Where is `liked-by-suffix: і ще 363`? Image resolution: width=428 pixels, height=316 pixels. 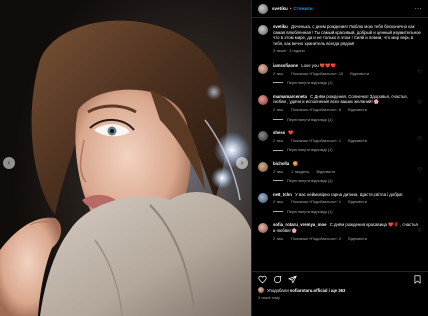 liked-by-suffix: і ще 363 is located at coordinates (337, 290).